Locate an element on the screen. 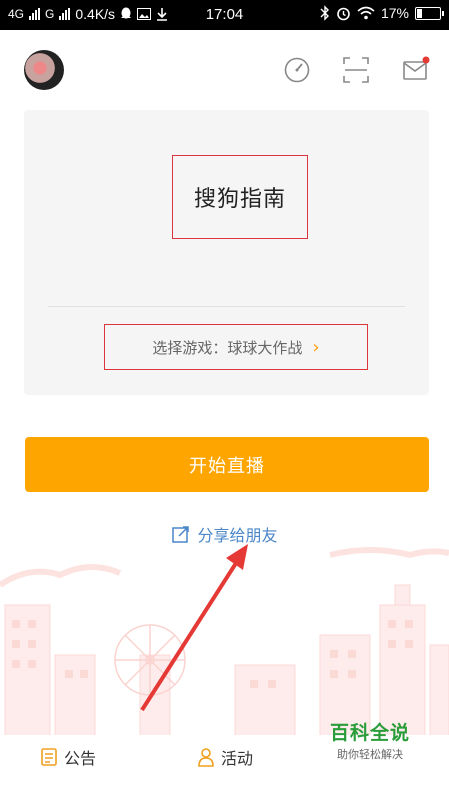  status-bar: 4G G 0.4K/s 17:04 17% is located at coordinates (224, 15).